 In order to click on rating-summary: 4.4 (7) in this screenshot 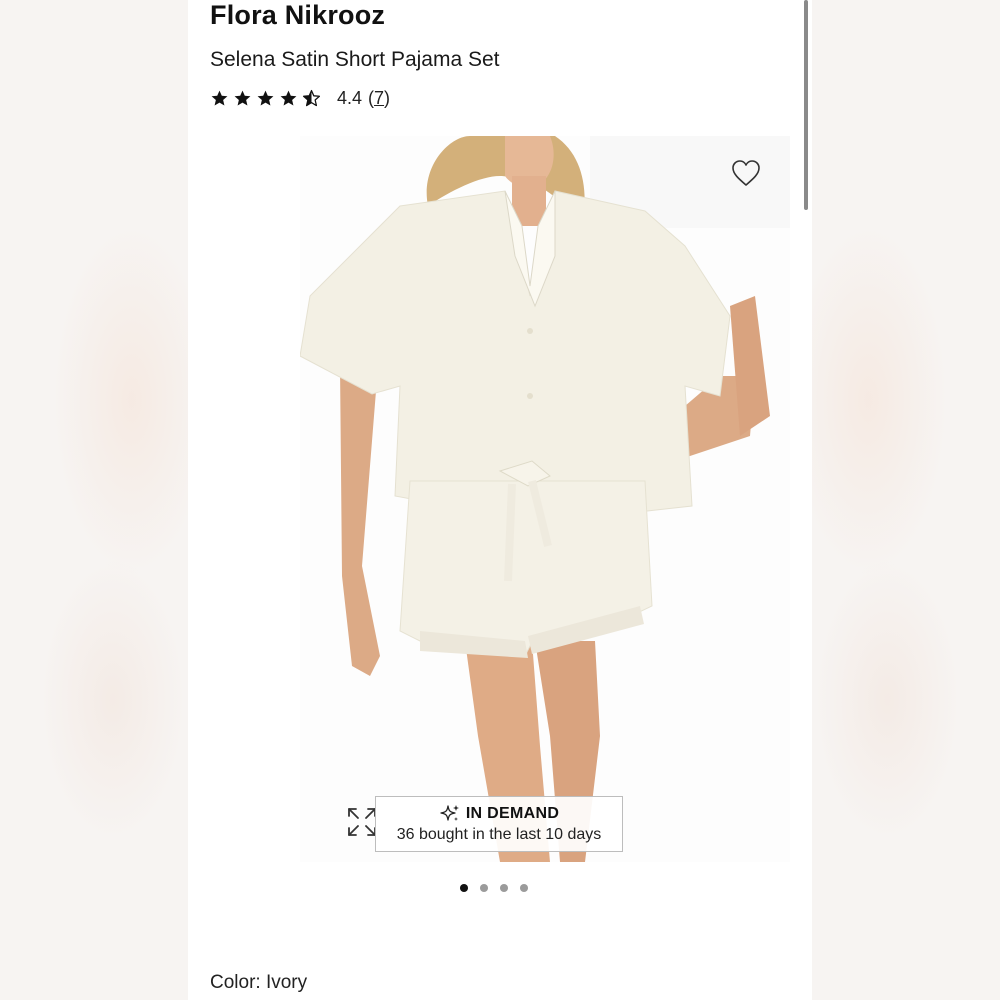, I will do `click(300, 98)`.